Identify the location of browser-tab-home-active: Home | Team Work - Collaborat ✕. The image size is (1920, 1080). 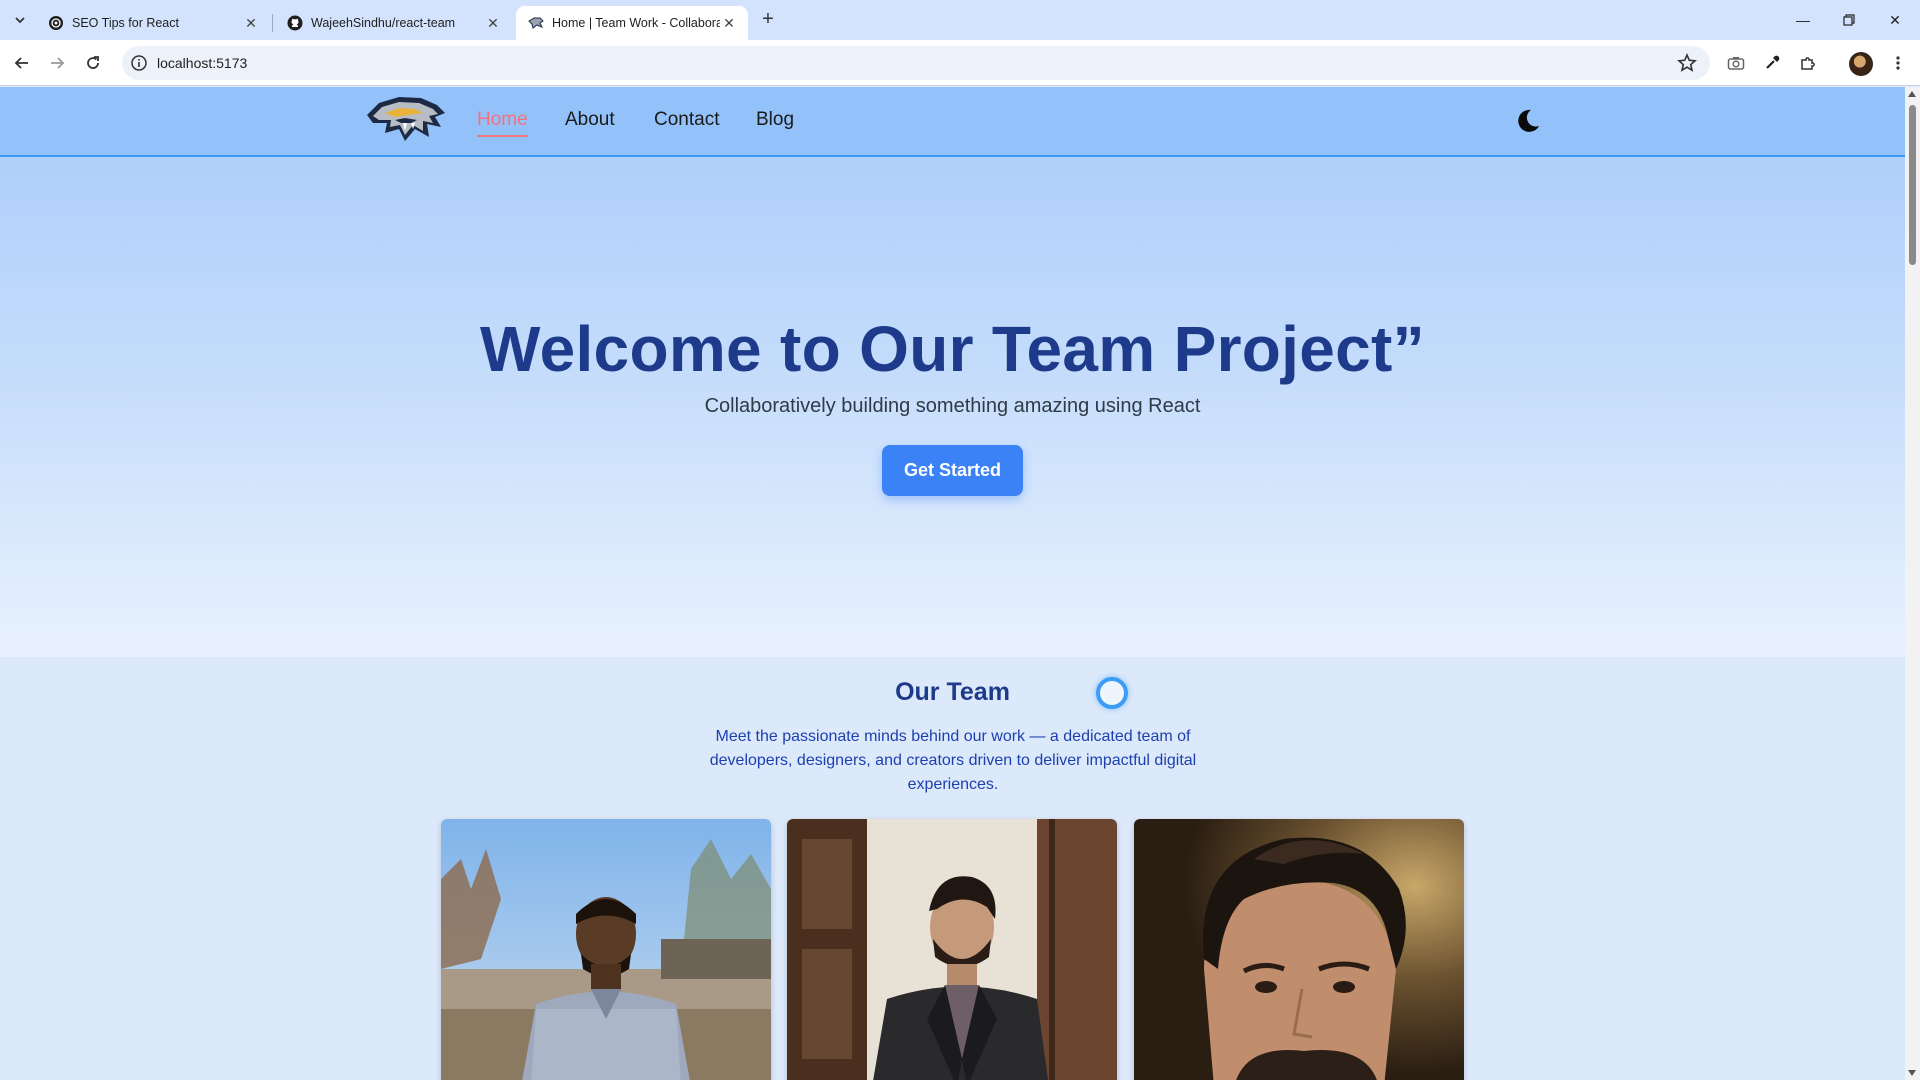
(632, 23).